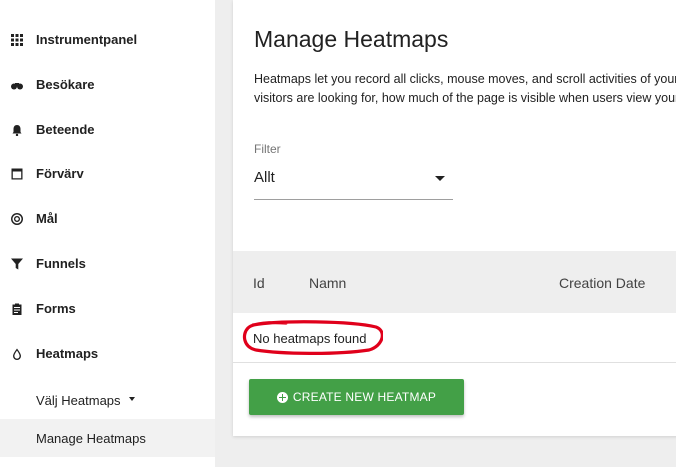 The height and width of the screenshot is (467, 676). Describe the element at coordinates (602, 283) in the screenshot. I see `column-header-creation-date: Creation Date` at that location.